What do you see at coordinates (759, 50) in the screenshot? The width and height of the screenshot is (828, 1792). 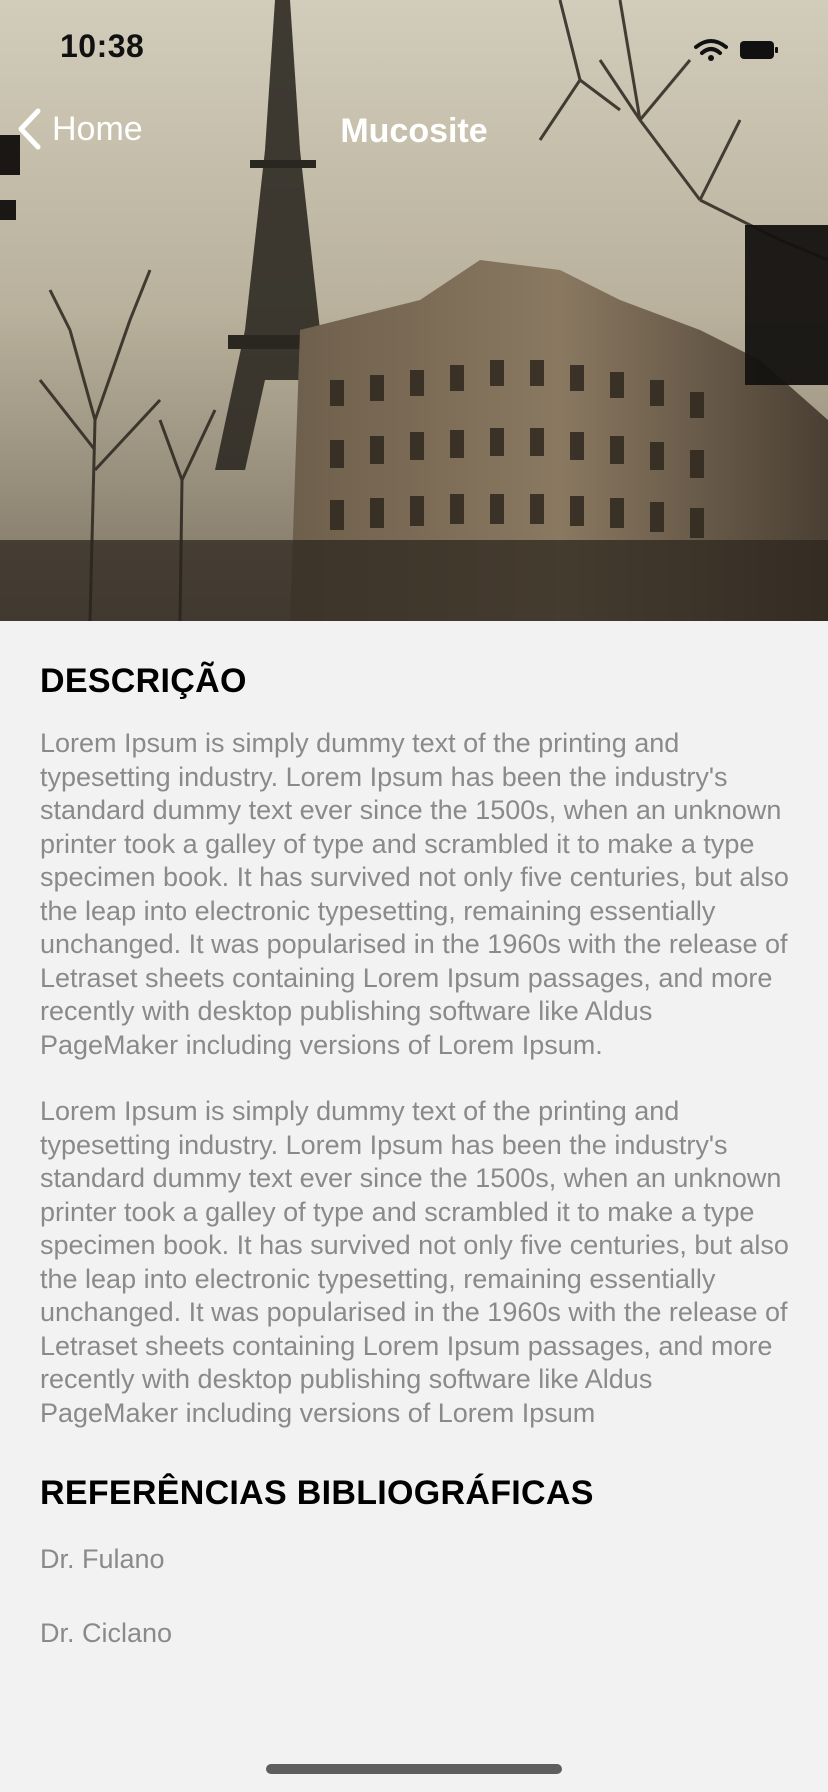 I see `battery-icon` at bounding box center [759, 50].